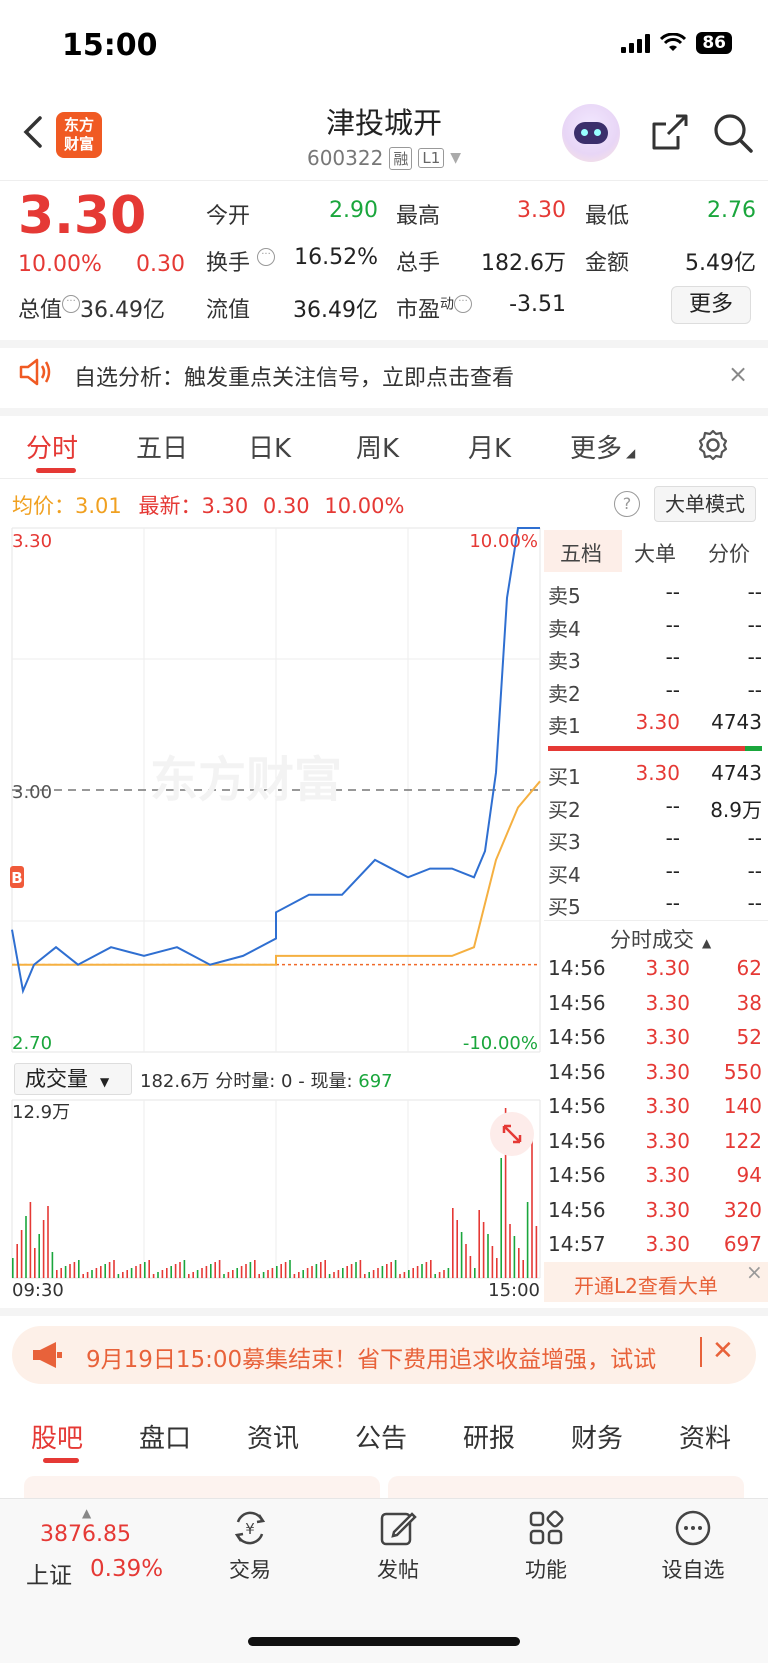  What do you see at coordinates (655, 726) in the screenshot?
I see `ask-row: 卖1 3.30 4743` at bounding box center [655, 726].